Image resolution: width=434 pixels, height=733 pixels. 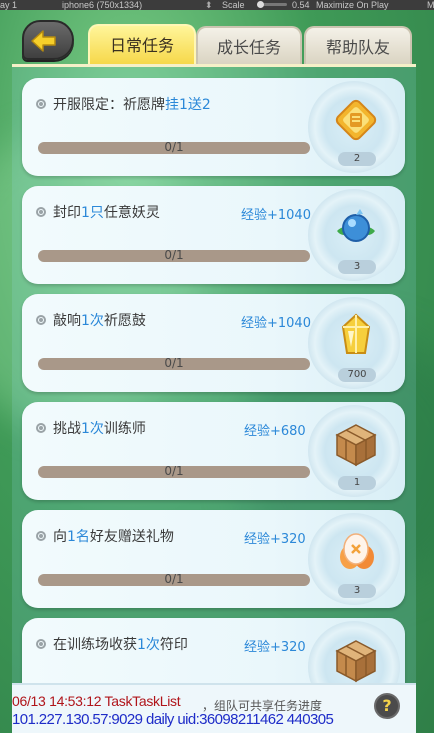 I want to click on reward-slot: 2, so click(x=354, y=127).